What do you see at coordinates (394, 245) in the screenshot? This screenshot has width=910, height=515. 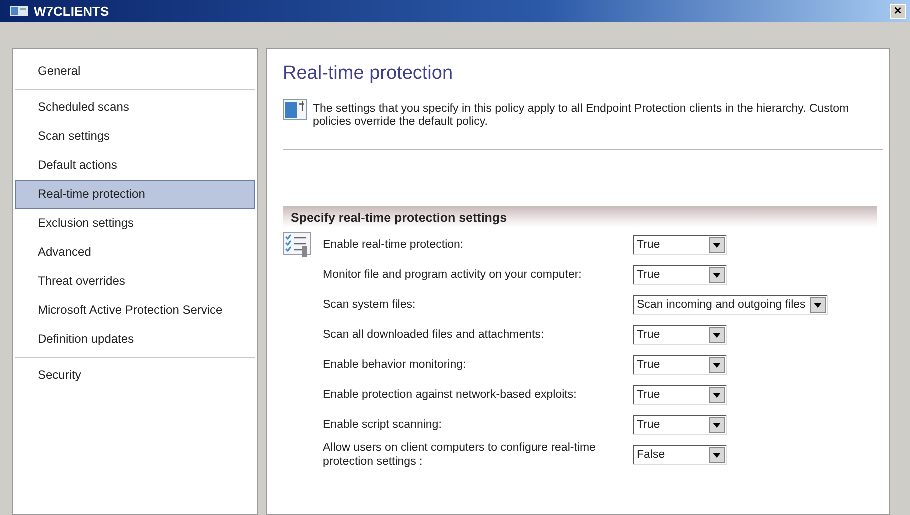 I see `setting-label: Enable real-time protection:` at bounding box center [394, 245].